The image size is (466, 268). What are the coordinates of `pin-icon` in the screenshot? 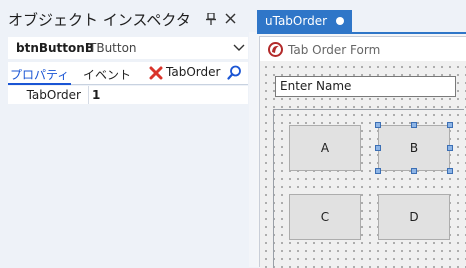 It's located at (211, 19).